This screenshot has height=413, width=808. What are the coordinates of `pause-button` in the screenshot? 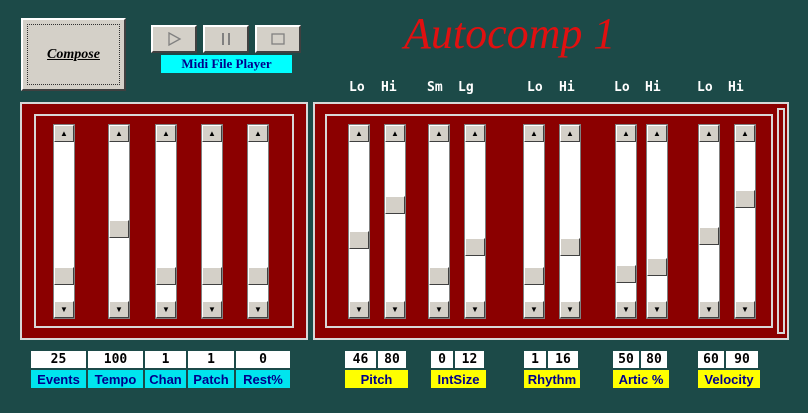 It's located at (226, 39).